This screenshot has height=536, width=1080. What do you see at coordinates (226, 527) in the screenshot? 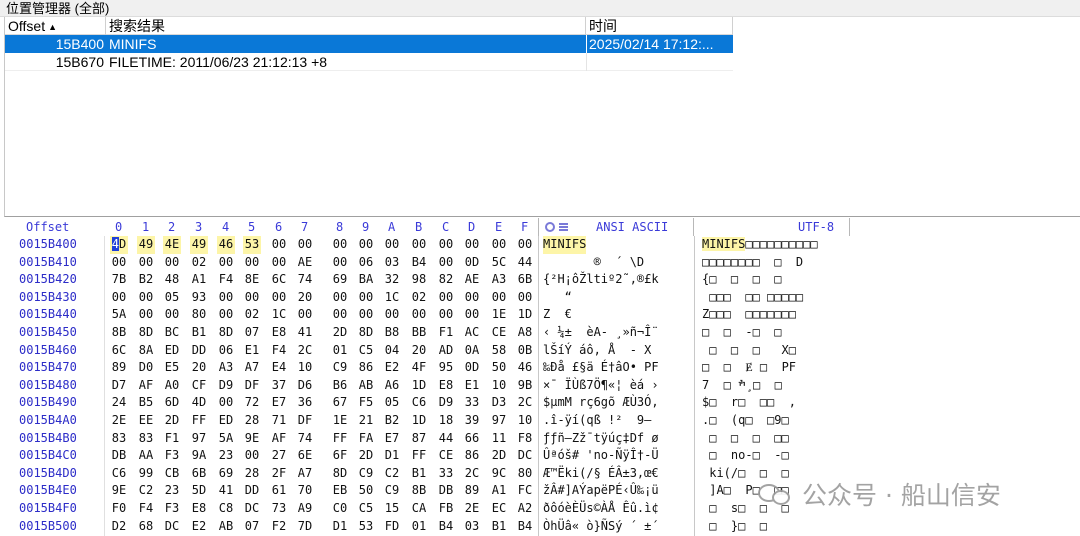
I see `hex-byte: AB` at bounding box center [226, 527].